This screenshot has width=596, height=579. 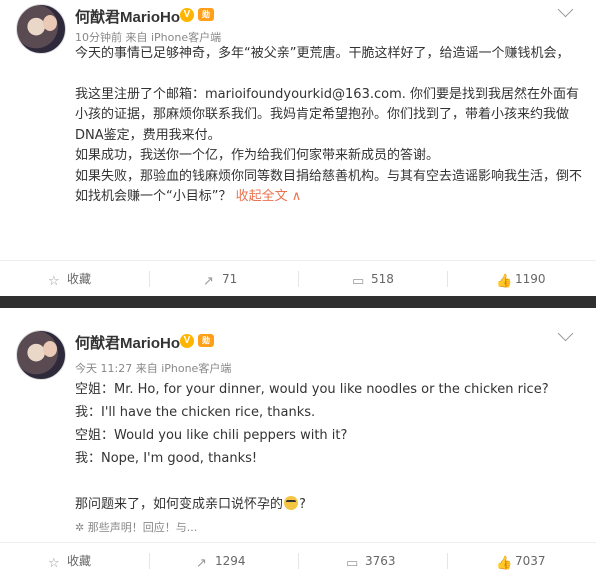 I want to click on post-meta: 今天 11:27 来自 iPhone客户端, so click(x=153, y=368).